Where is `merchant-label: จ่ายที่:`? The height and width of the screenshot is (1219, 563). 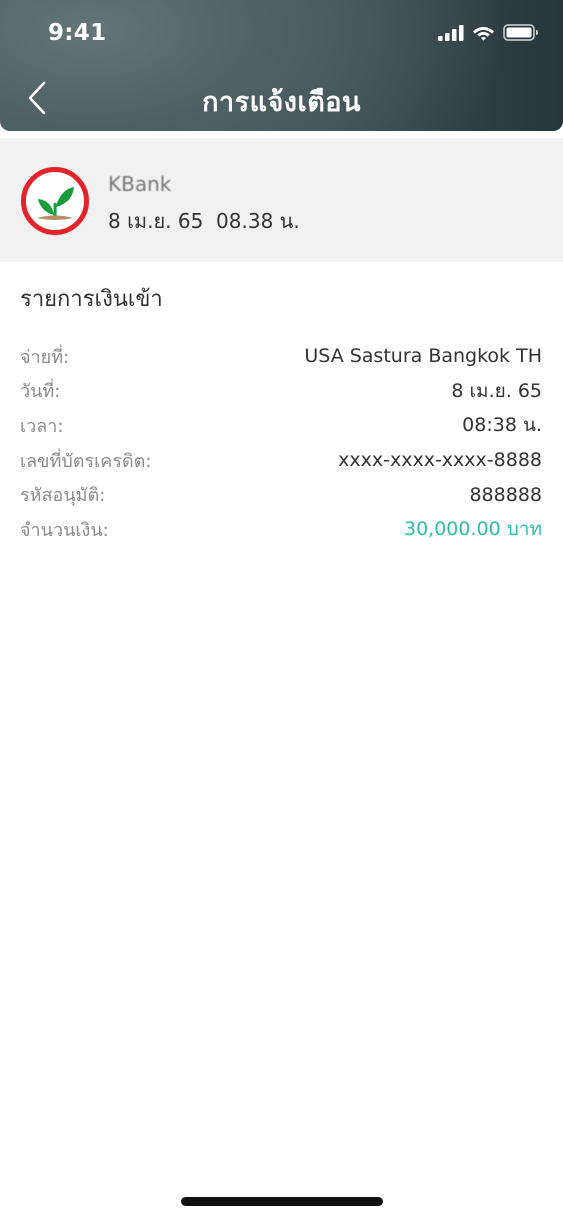 merchant-label: จ่ายที่: is located at coordinates (45, 357).